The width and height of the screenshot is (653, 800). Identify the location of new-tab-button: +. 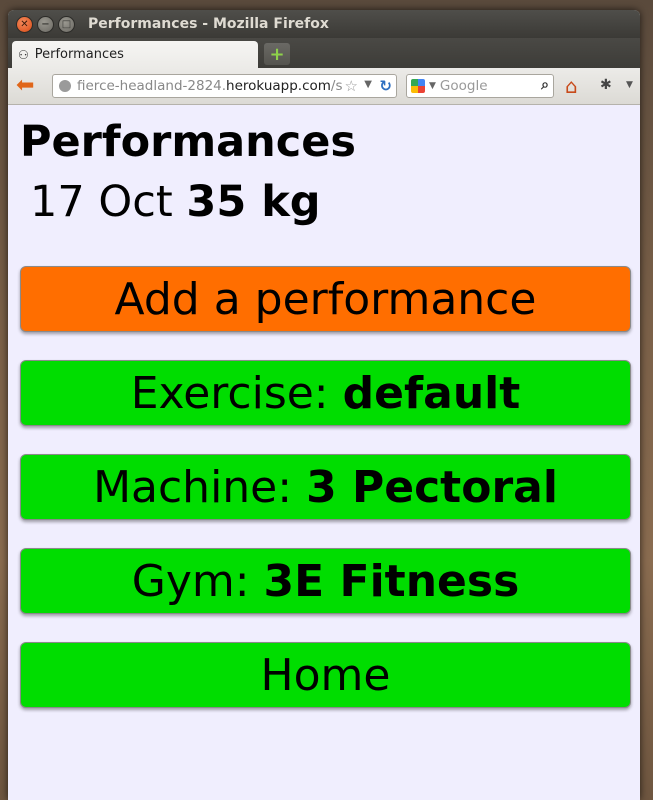
(277, 54).